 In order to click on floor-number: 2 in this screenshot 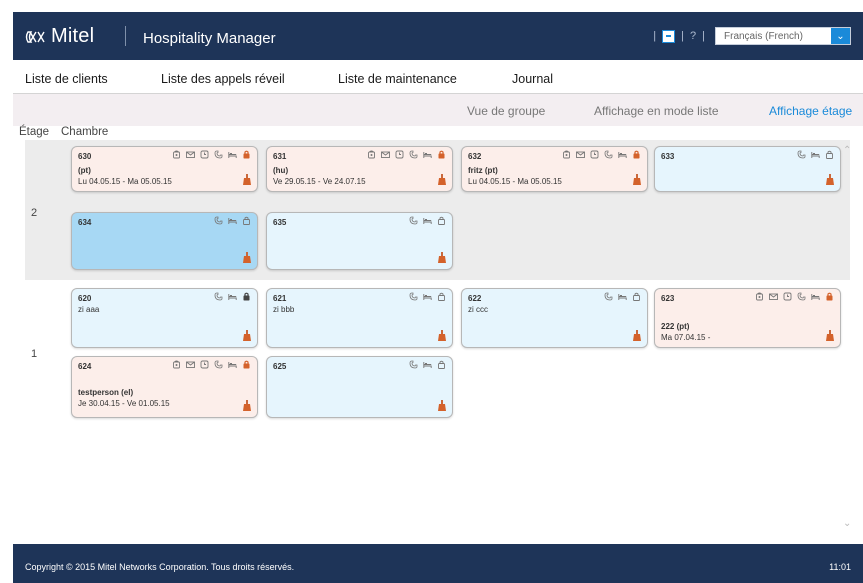, I will do `click(34, 213)`.